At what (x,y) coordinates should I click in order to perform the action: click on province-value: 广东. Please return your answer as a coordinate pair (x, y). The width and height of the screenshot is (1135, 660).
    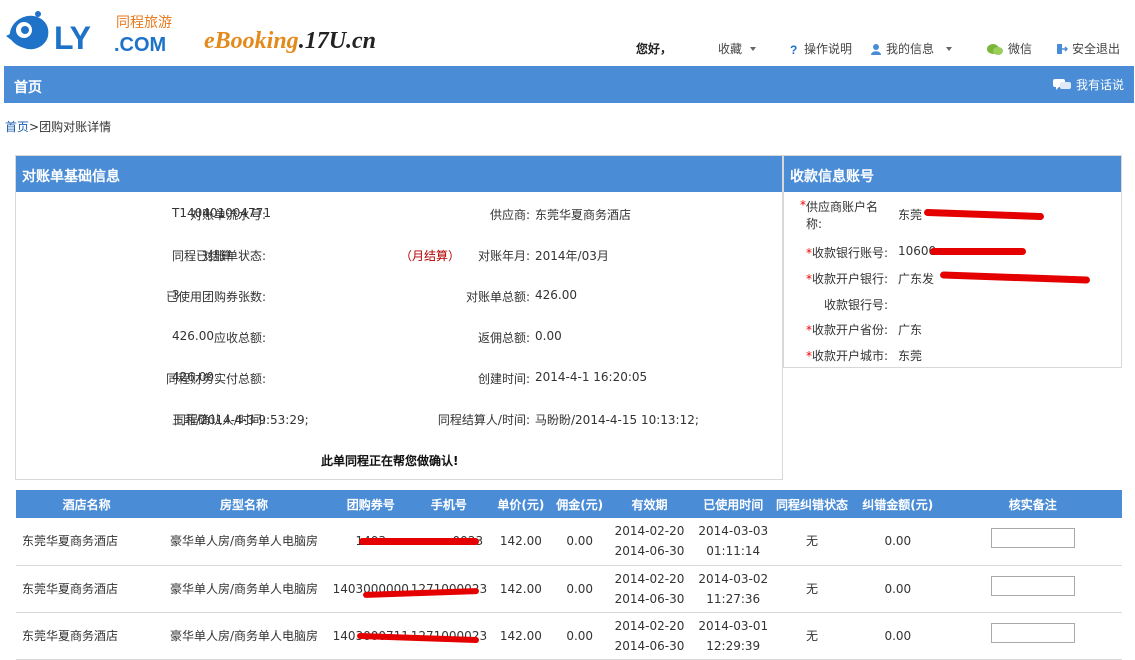
    Looking at the image, I should click on (910, 330).